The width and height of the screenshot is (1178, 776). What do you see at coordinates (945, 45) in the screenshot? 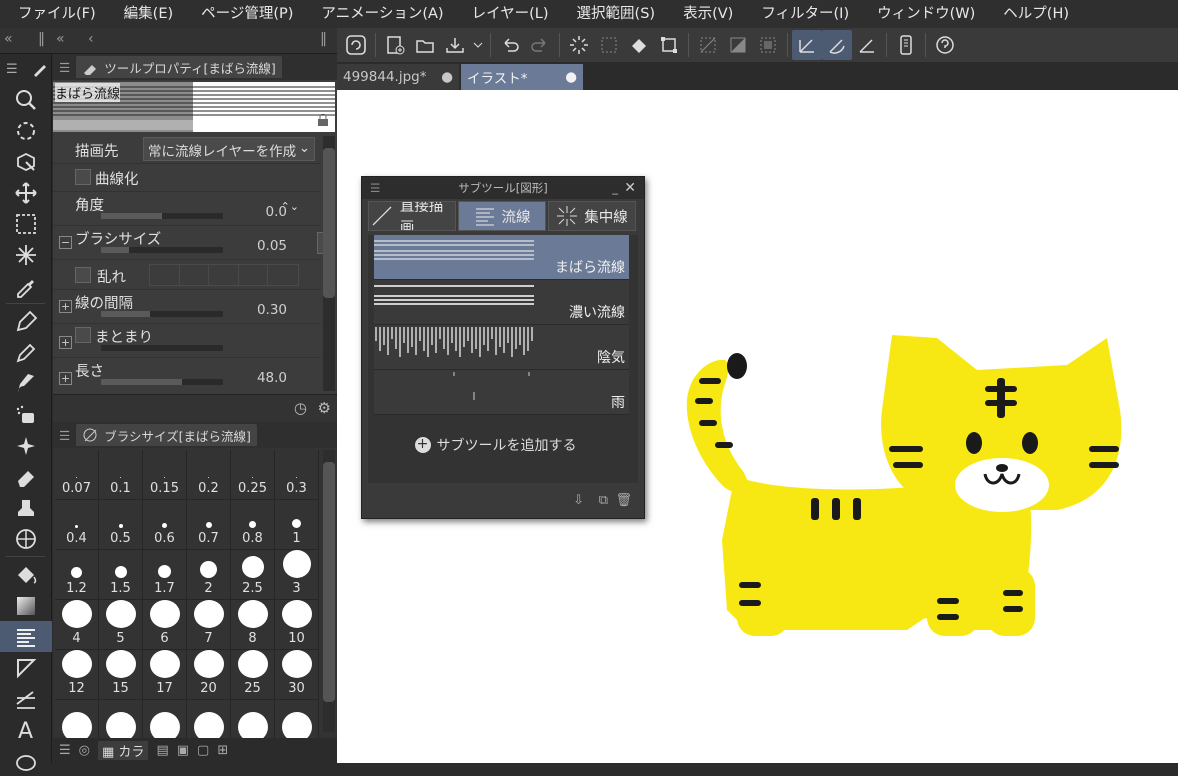
I see `help-icon` at bounding box center [945, 45].